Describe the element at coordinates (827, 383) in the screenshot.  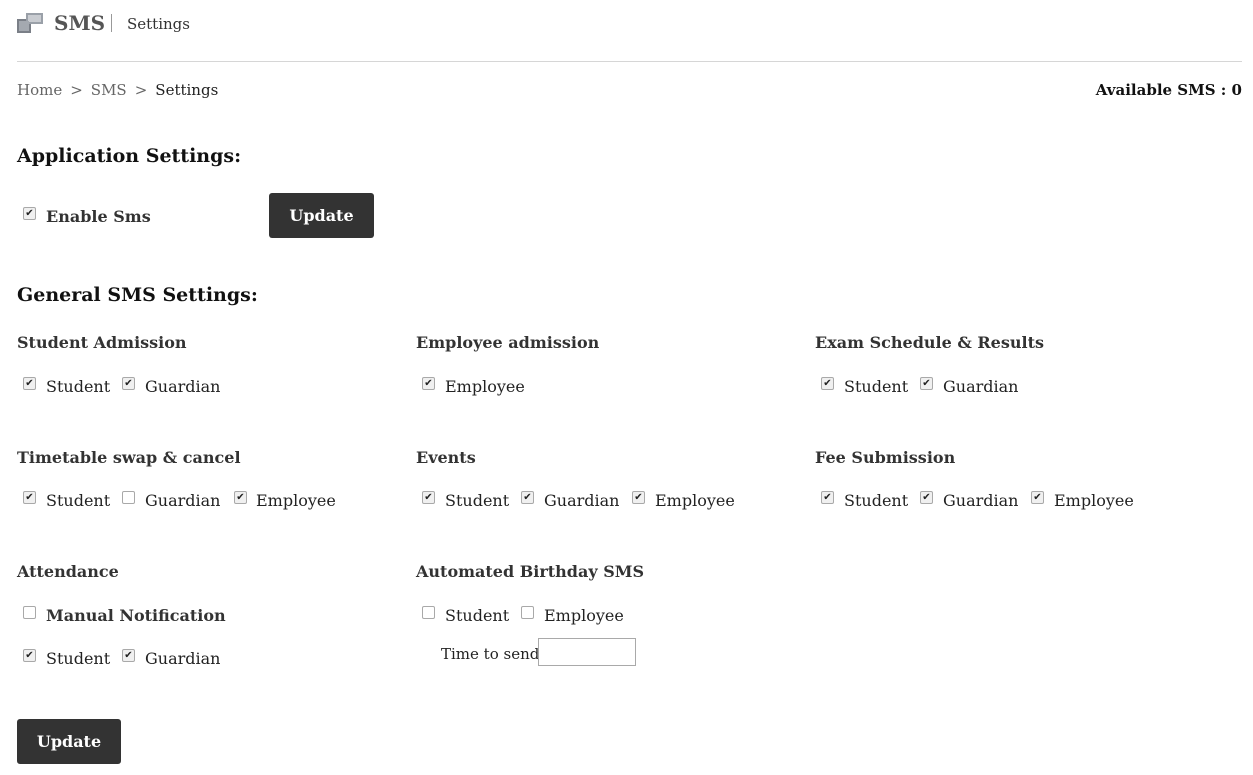
I see `exam-schedule-student-checkbox: ✔` at that location.